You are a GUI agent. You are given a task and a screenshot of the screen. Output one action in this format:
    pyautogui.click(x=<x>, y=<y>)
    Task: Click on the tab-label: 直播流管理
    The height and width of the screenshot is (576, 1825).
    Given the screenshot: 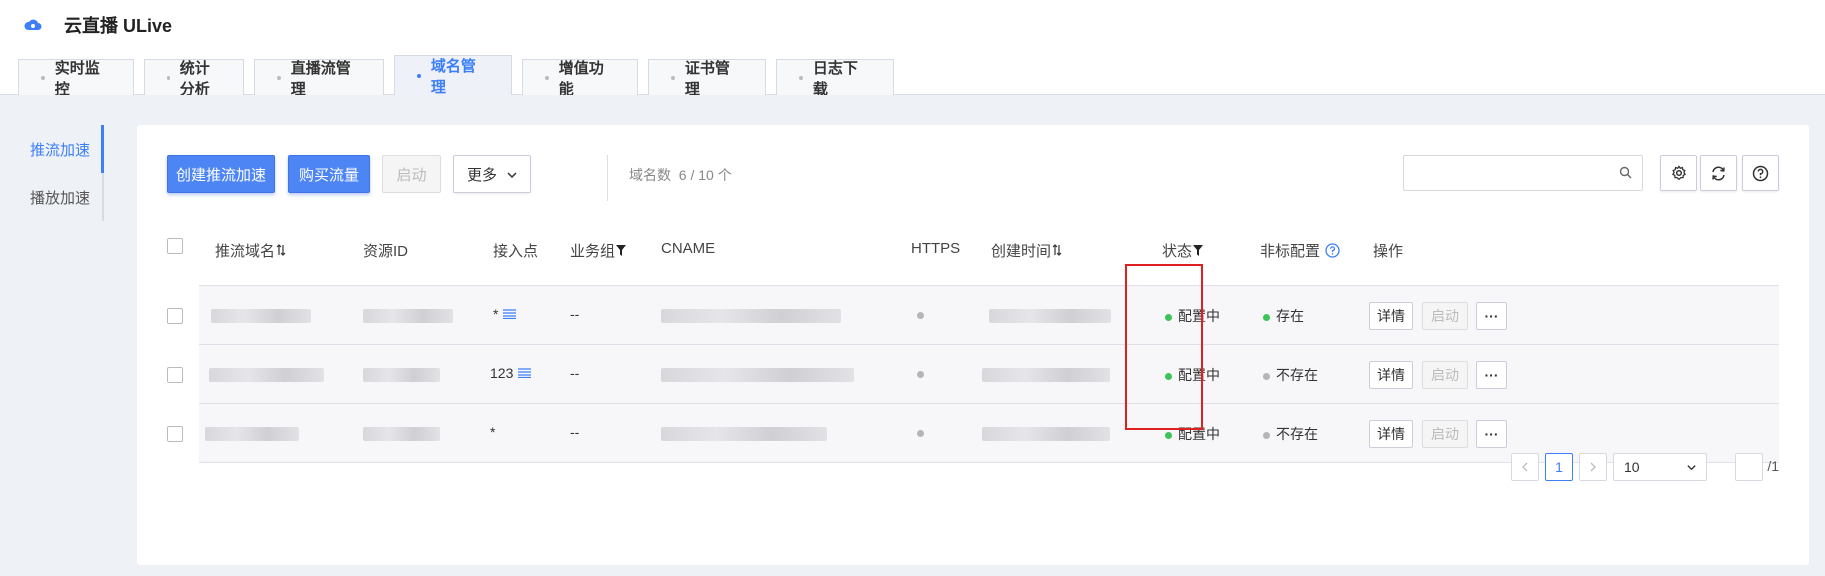 What is the action you would take?
    pyautogui.click(x=320, y=78)
    